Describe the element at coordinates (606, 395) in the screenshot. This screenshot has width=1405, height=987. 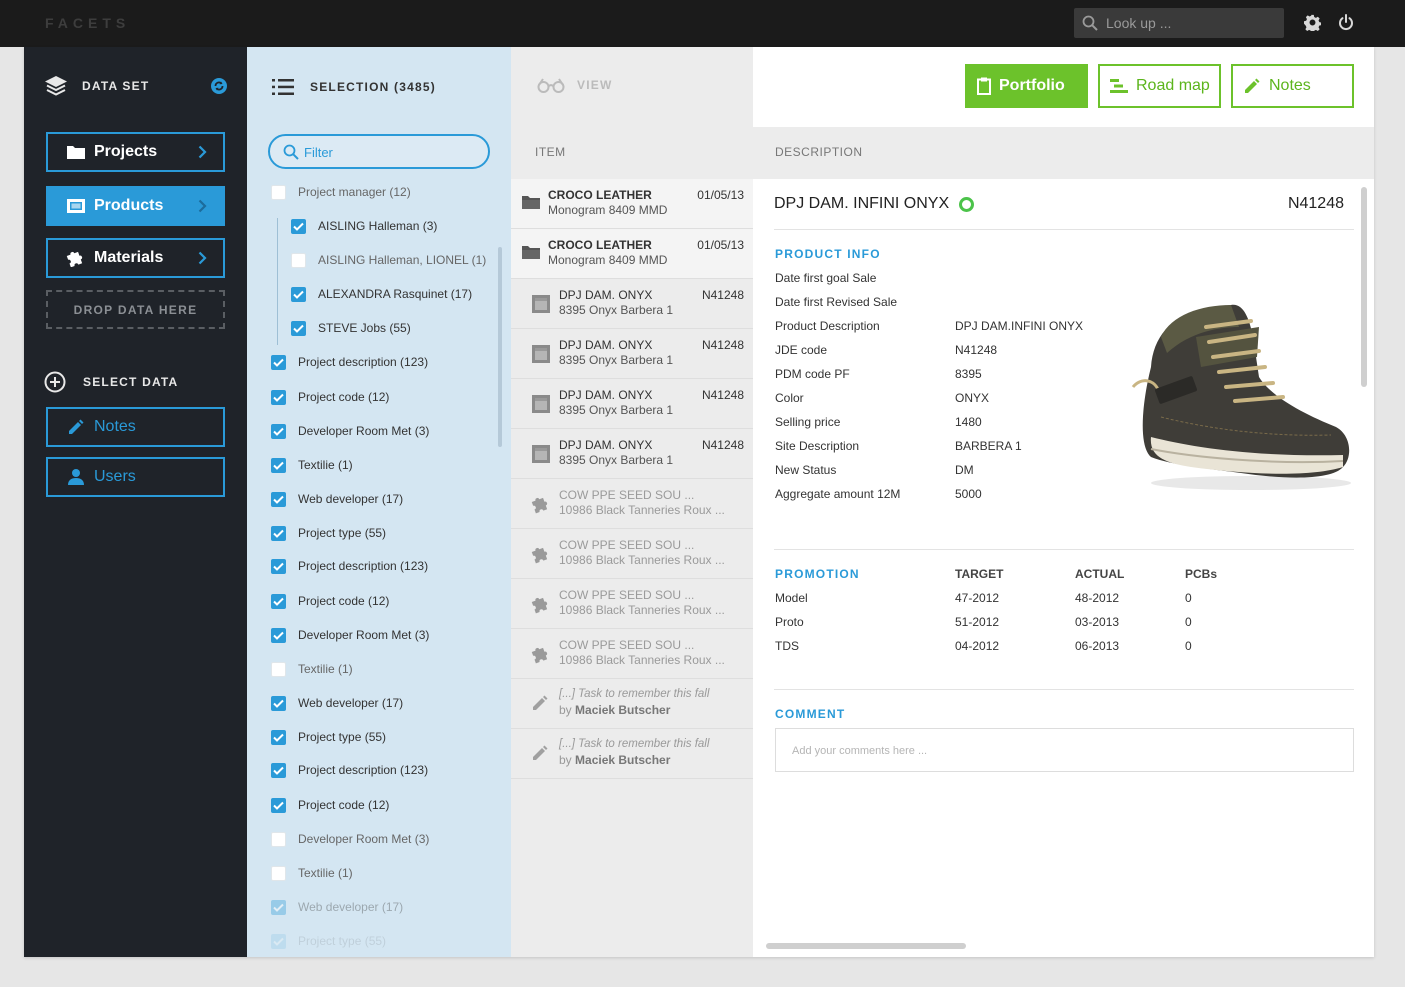
I see `list-item-title: DPJ DAM. ONYX` at that location.